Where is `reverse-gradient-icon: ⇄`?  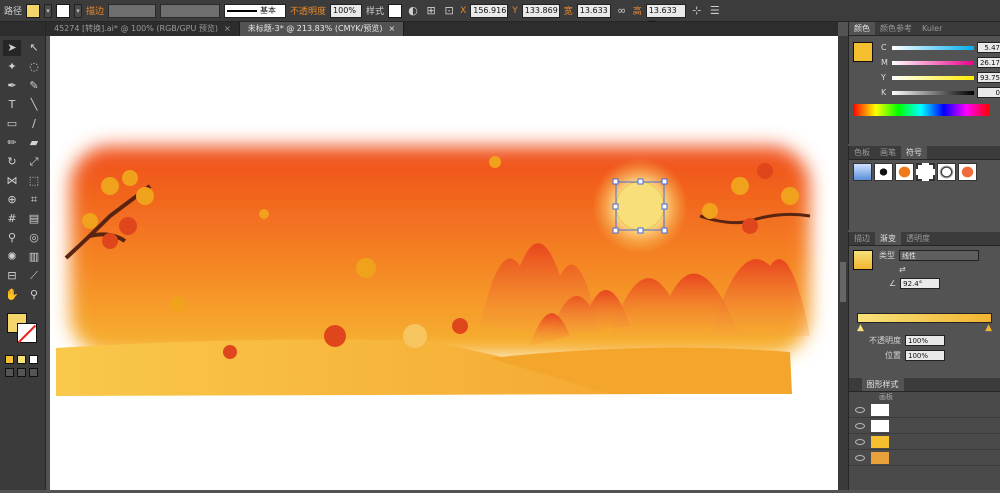
reverse-gradient-icon: ⇄ is located at coordinates (902, 269).